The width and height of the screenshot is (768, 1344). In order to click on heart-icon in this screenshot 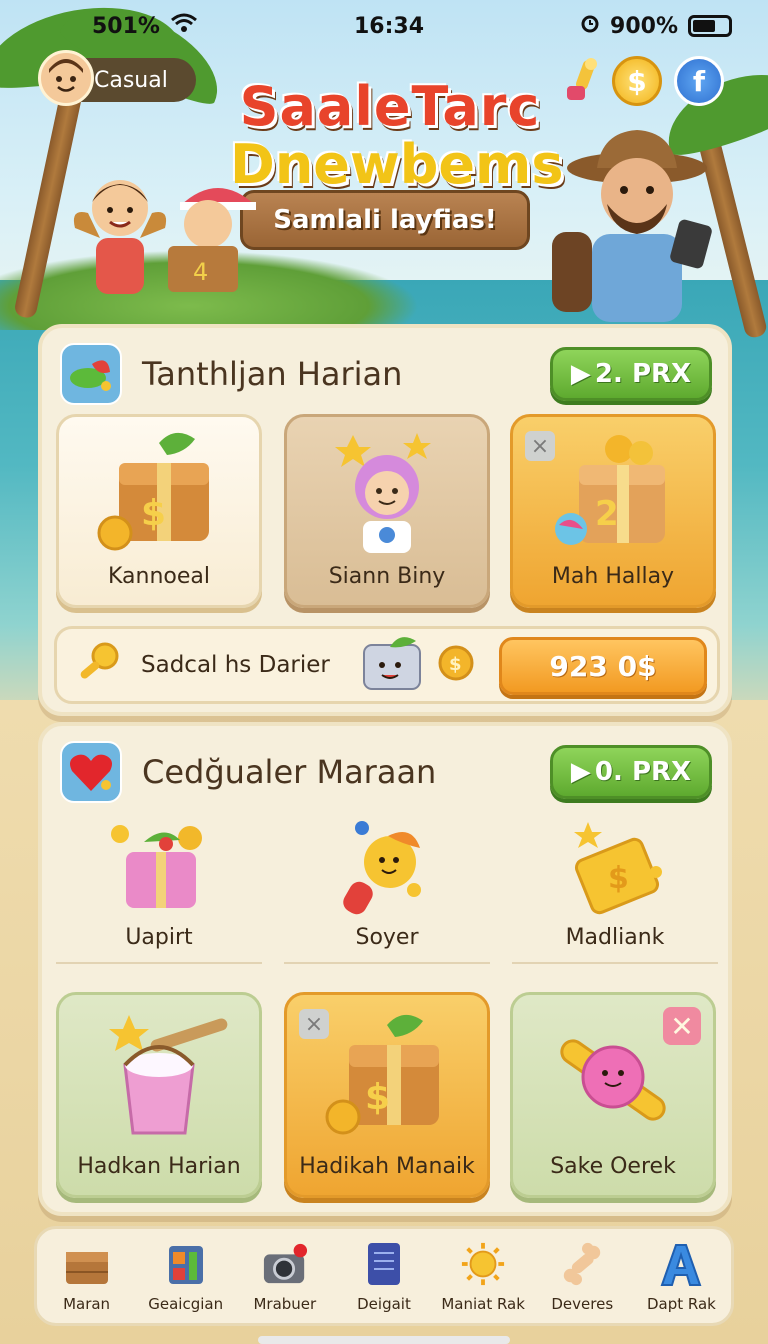, I will do `click(91, 772)`.